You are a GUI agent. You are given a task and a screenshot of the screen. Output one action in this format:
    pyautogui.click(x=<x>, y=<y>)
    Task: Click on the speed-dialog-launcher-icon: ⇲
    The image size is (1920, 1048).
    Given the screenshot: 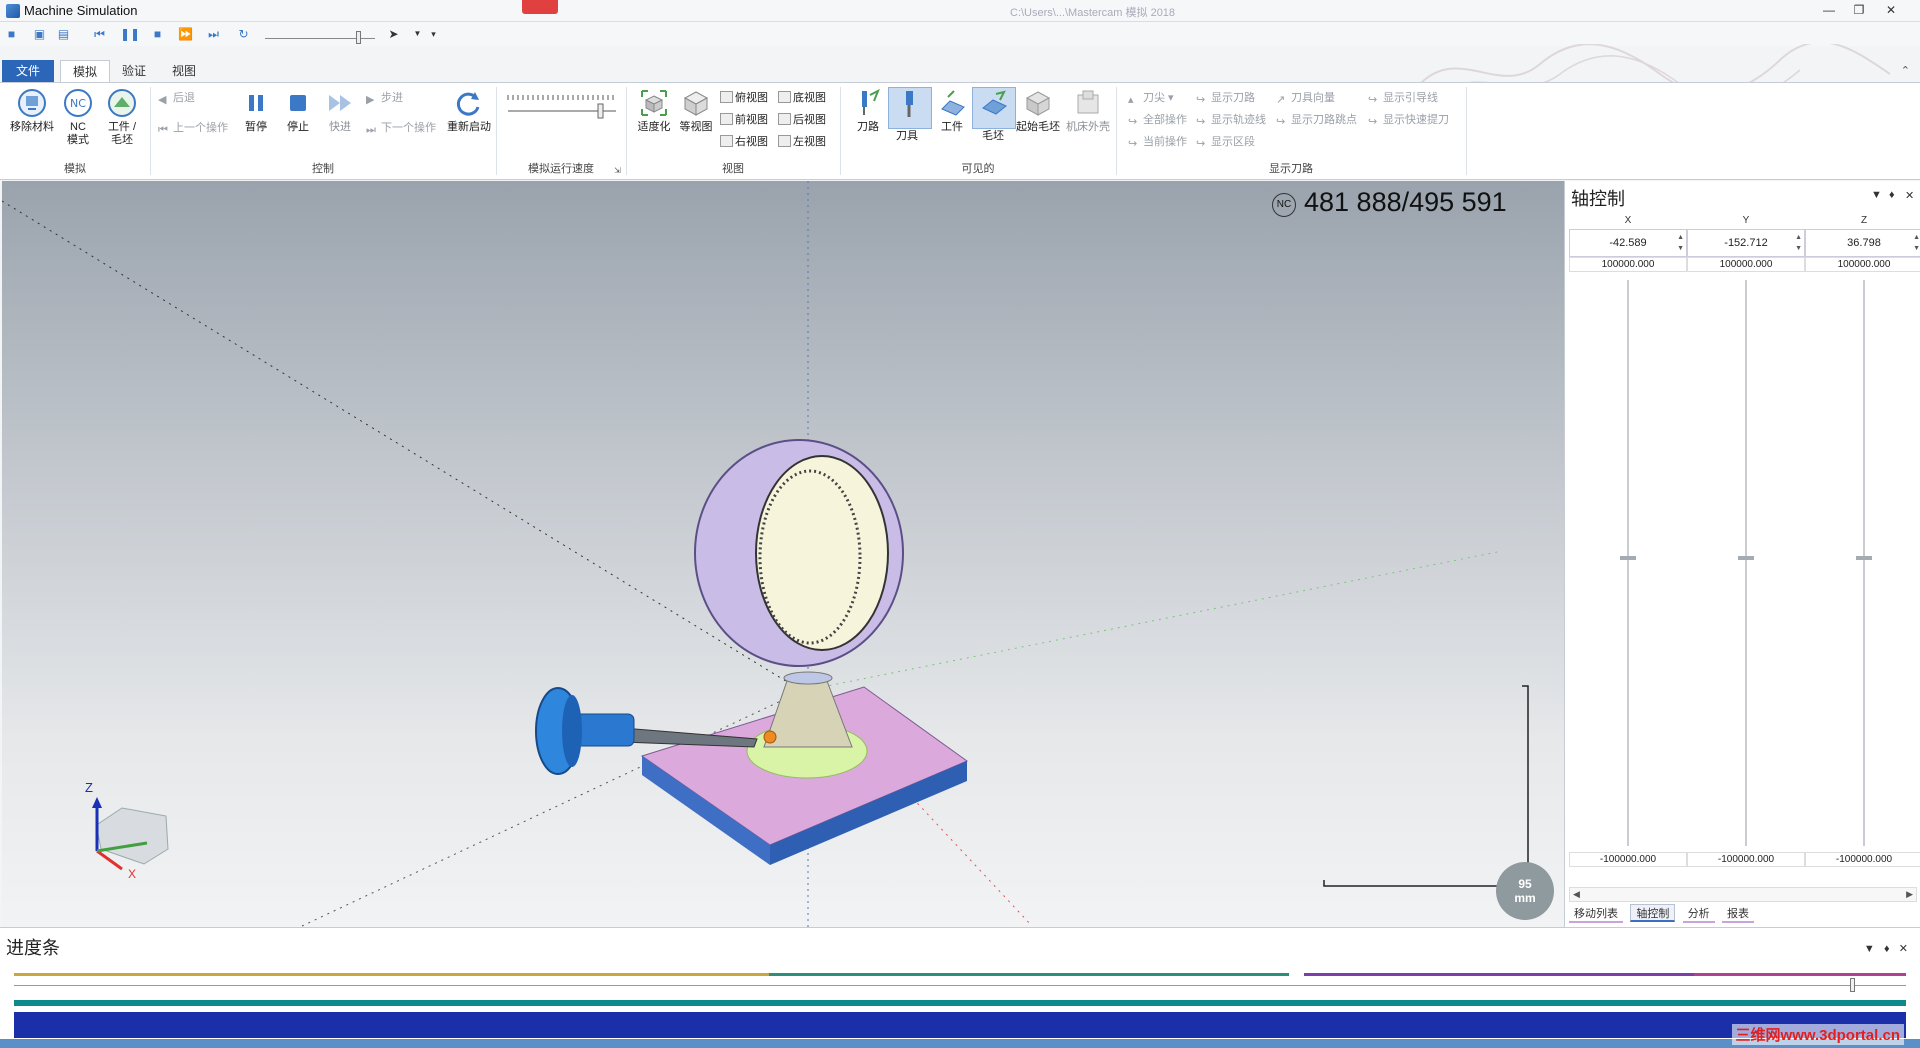 What is the action you would take?
    pyautogui.click(x=617, y=170)
    